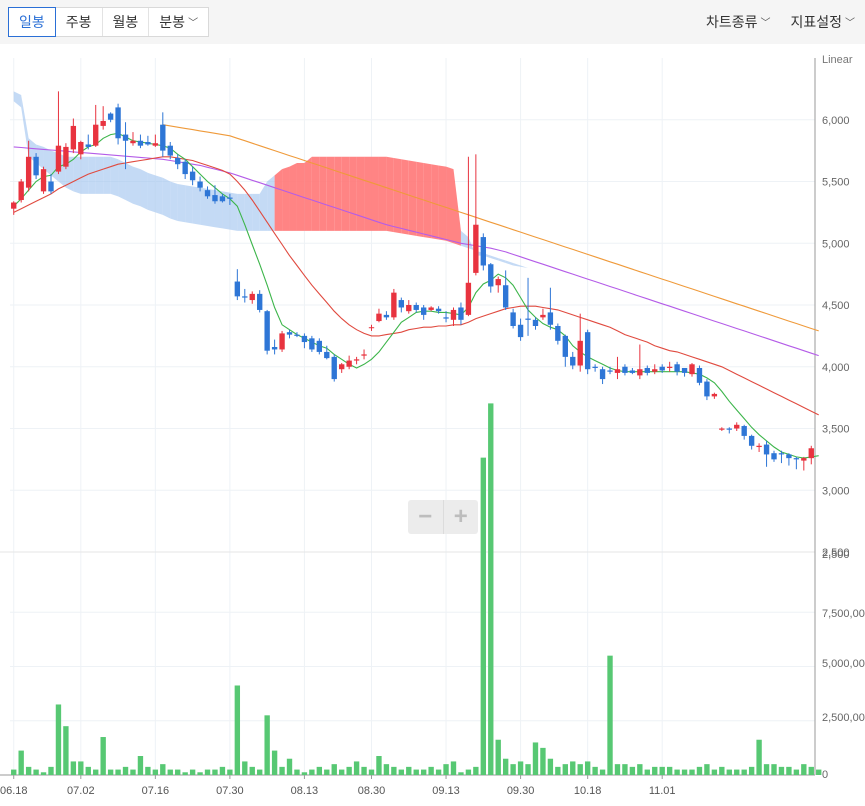  Describe the element at coordinates (79, 22) in the screenshot. I see `tab-weekly: 주봉` at that location.